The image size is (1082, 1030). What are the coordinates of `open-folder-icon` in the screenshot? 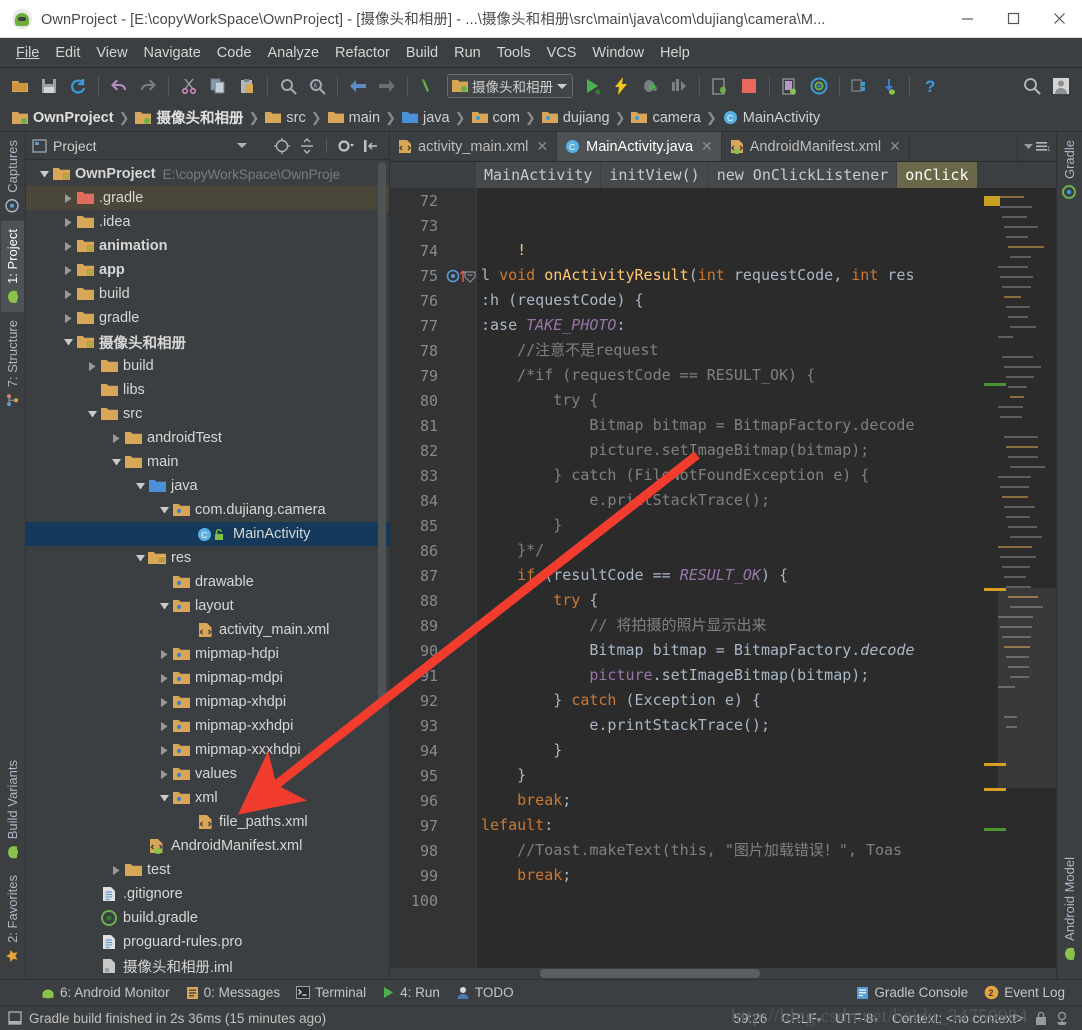 It's located at (20, 86).